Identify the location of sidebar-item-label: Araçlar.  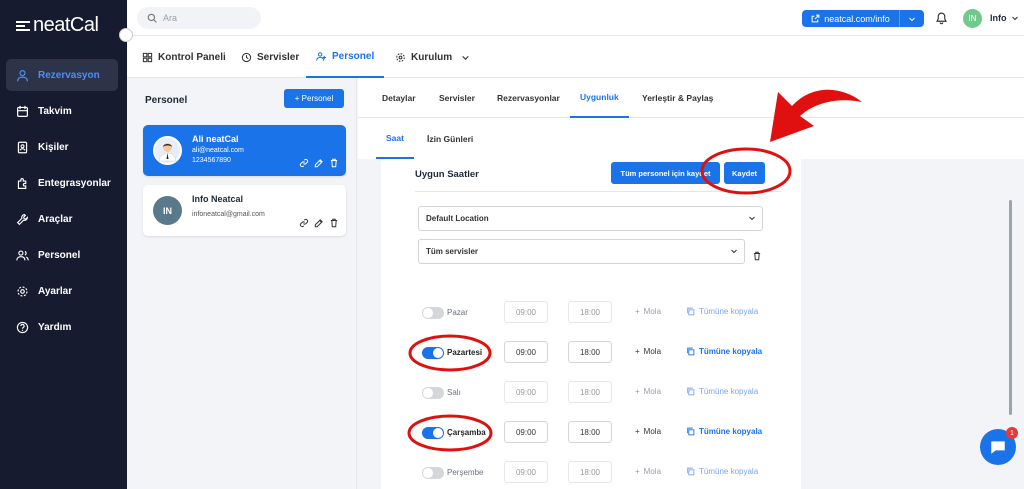
(55, 219).